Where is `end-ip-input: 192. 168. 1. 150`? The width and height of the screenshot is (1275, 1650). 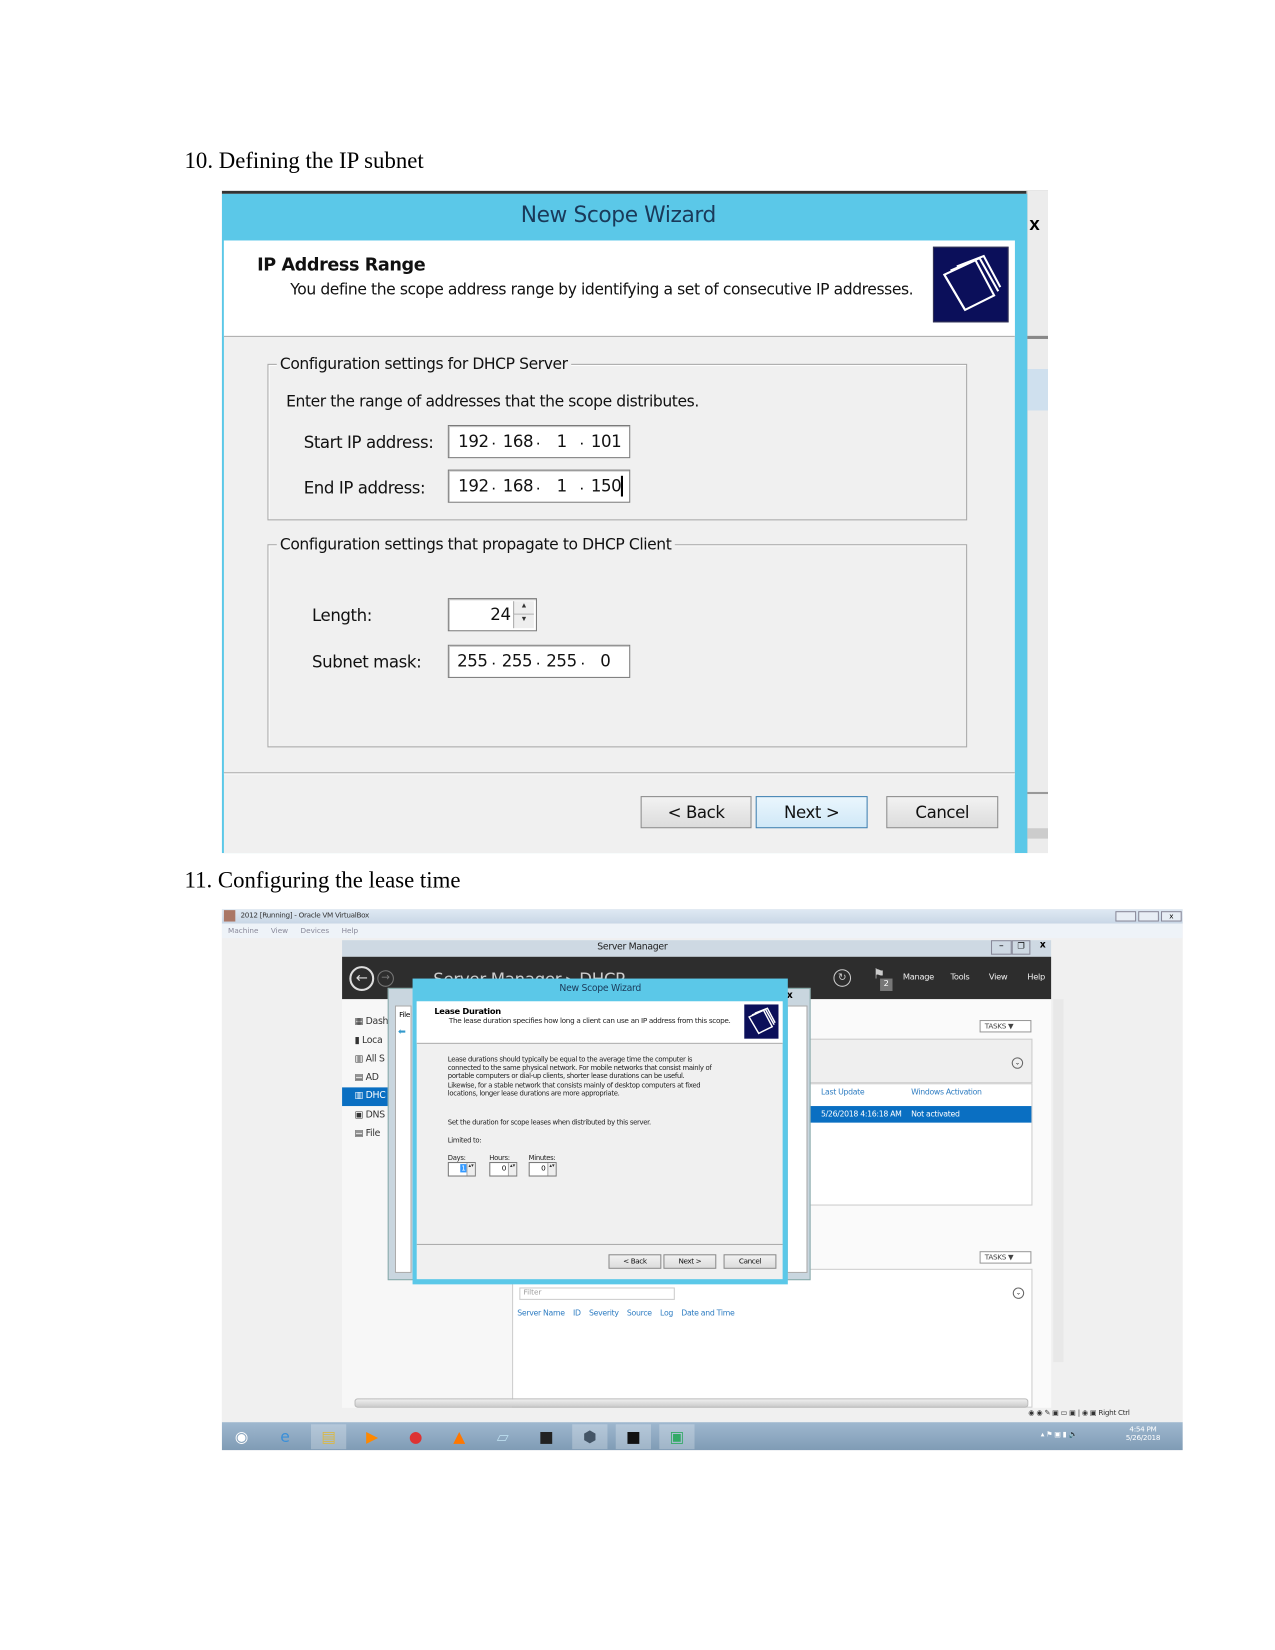
end-ip-input: 192. 168. 1. 150 is located at coordinates (539, 486).